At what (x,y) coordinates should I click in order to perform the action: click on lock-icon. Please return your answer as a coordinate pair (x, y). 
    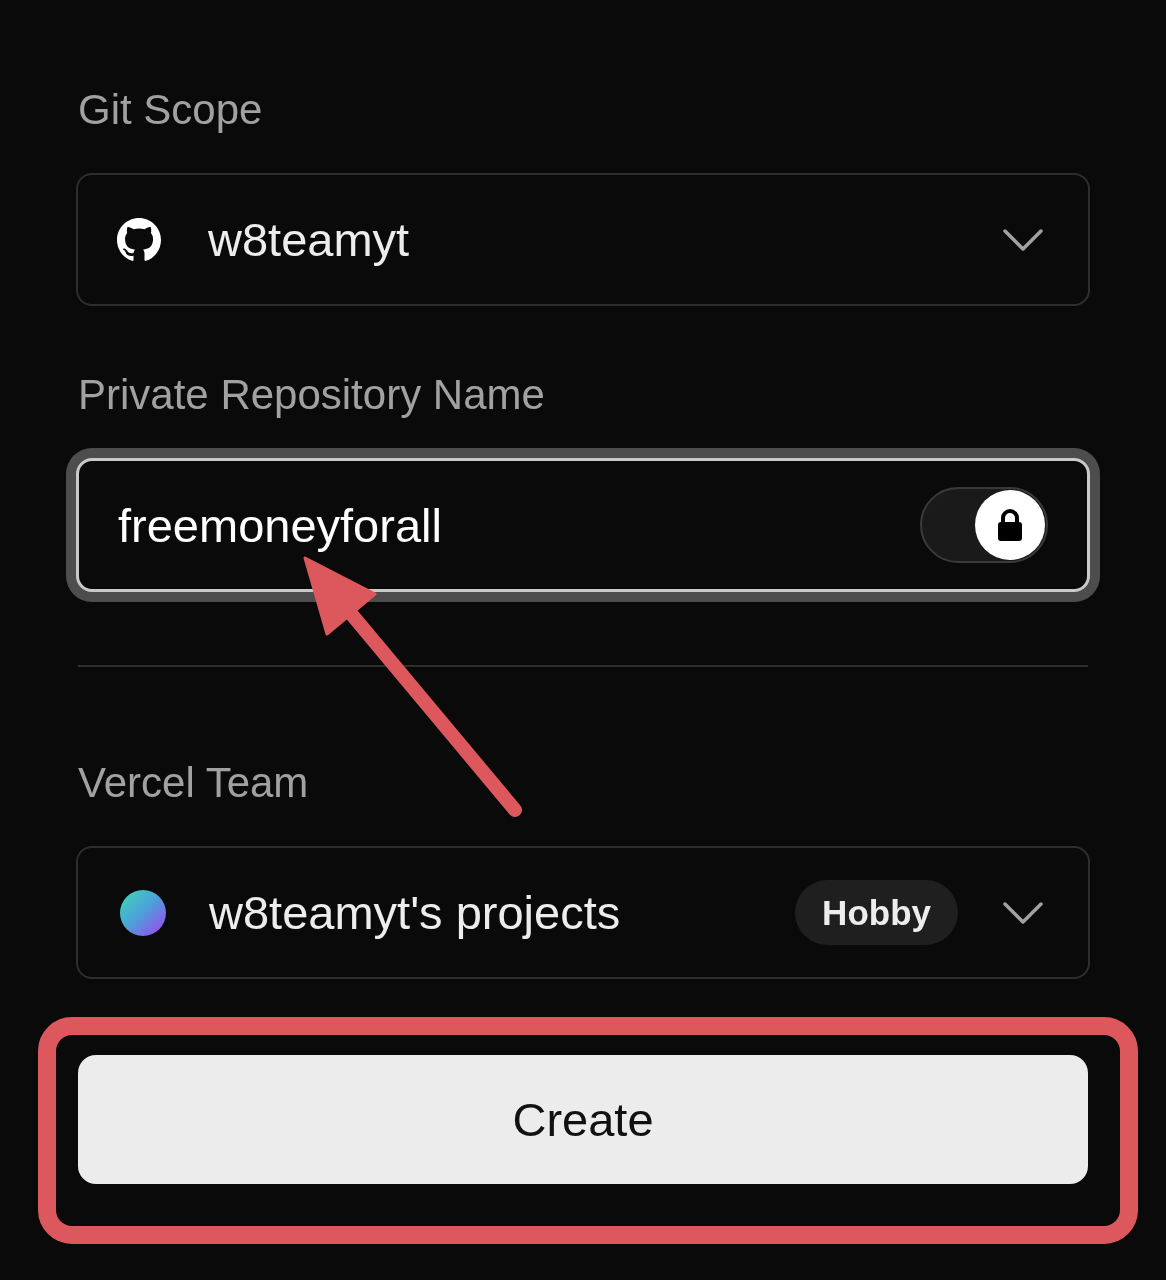
    Looking at the image, I should click on (1010, 525).